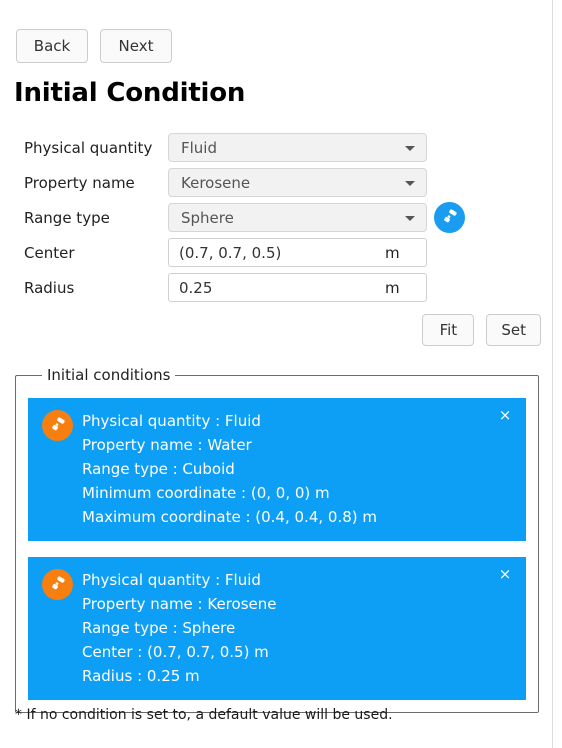 Image resolution: width=562 pixels, height=748 pixels. What do you see at coordinates (179, 604) in the screenshot?
I see `card-line: Property name : Kerosene` at bounding box center [179, 604].